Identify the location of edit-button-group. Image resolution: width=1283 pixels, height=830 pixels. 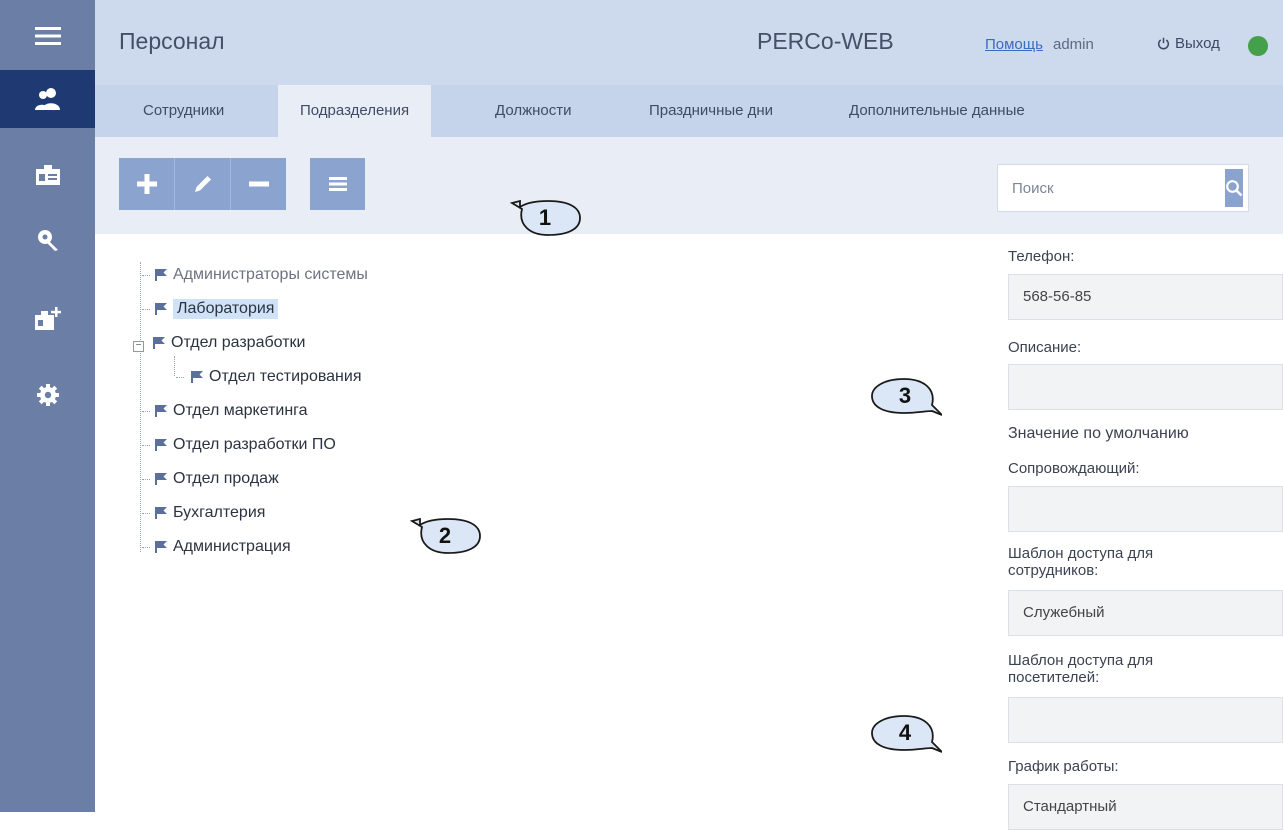
(202, 184).